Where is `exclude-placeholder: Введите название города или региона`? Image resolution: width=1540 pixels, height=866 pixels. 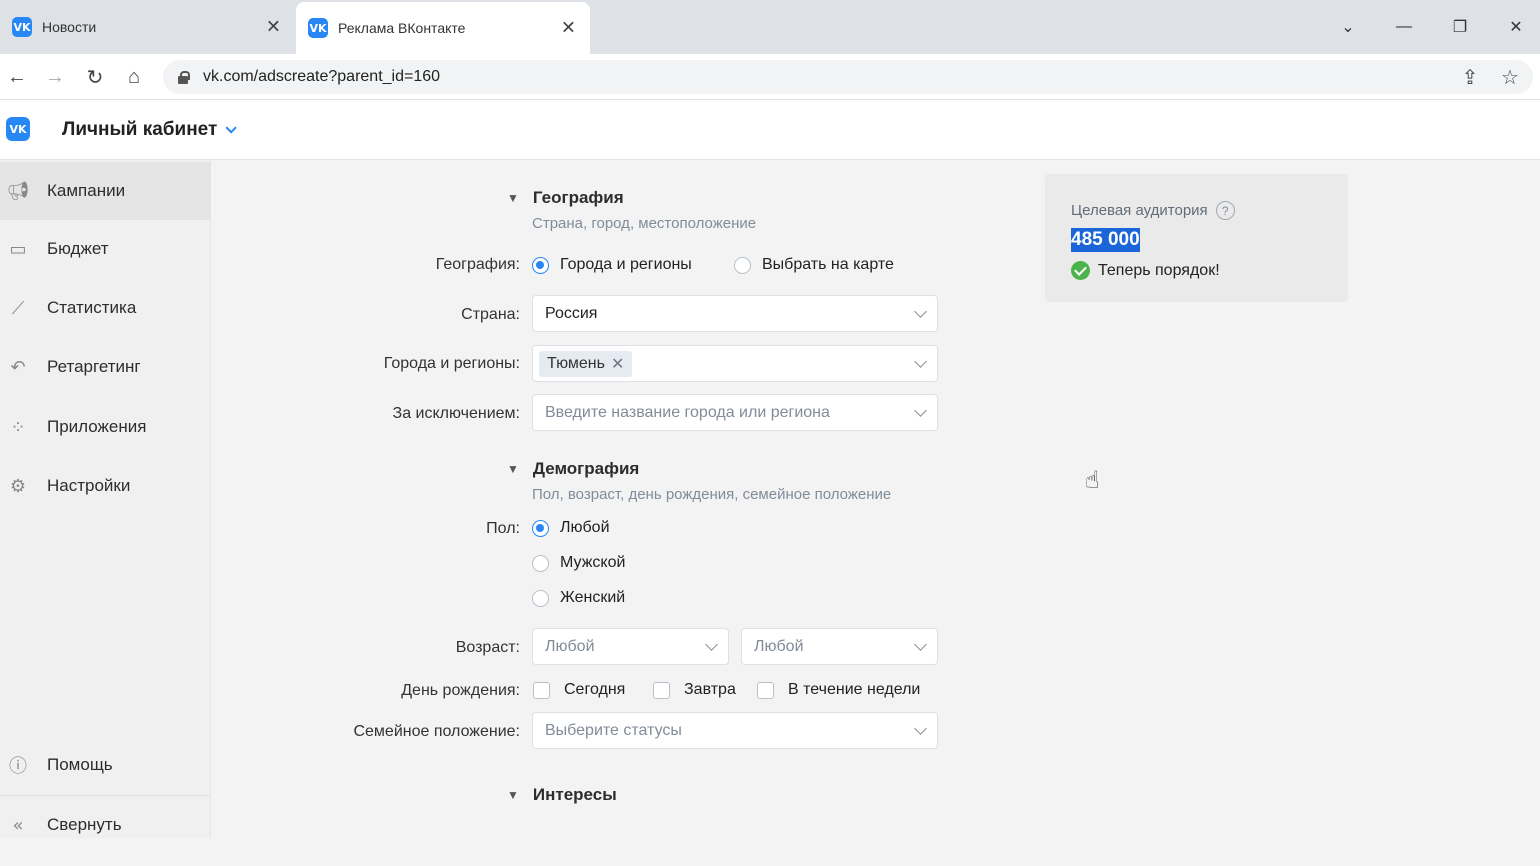
exclude-placeholder: Введите название города или региона is located at coordinates (687, 412).